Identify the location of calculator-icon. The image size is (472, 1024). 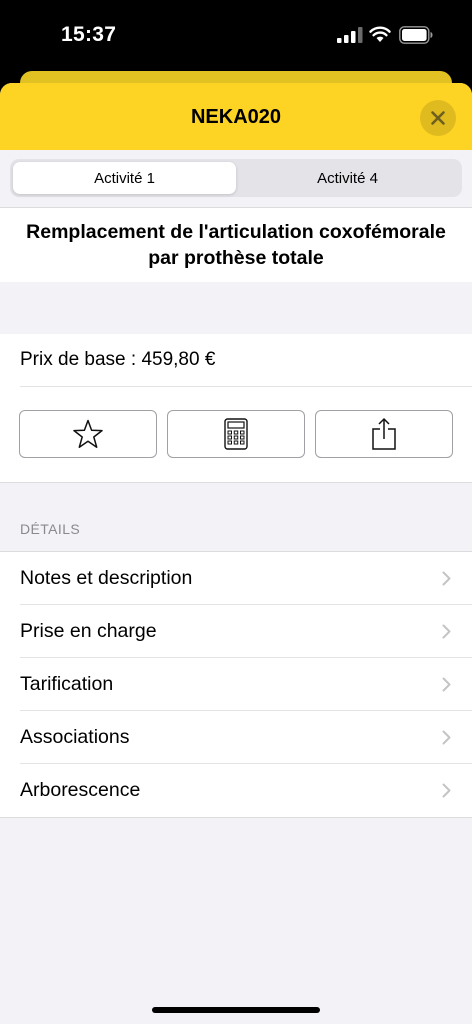
(236, 433).